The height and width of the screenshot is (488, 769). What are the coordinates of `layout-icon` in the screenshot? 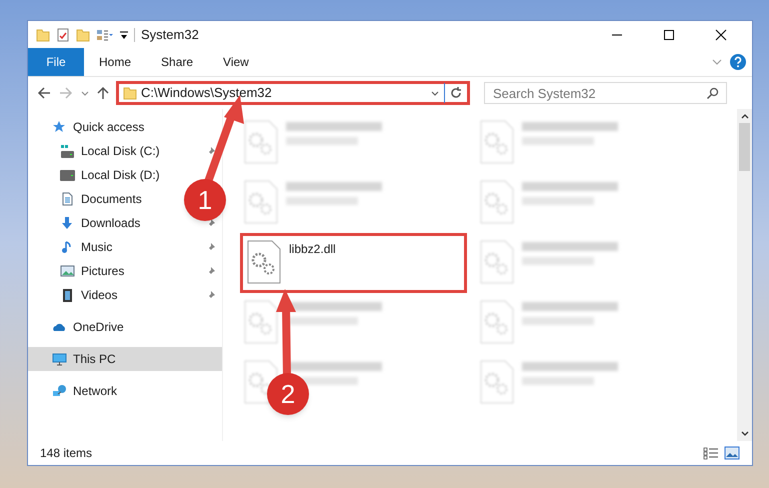 It's located at (105, 35).